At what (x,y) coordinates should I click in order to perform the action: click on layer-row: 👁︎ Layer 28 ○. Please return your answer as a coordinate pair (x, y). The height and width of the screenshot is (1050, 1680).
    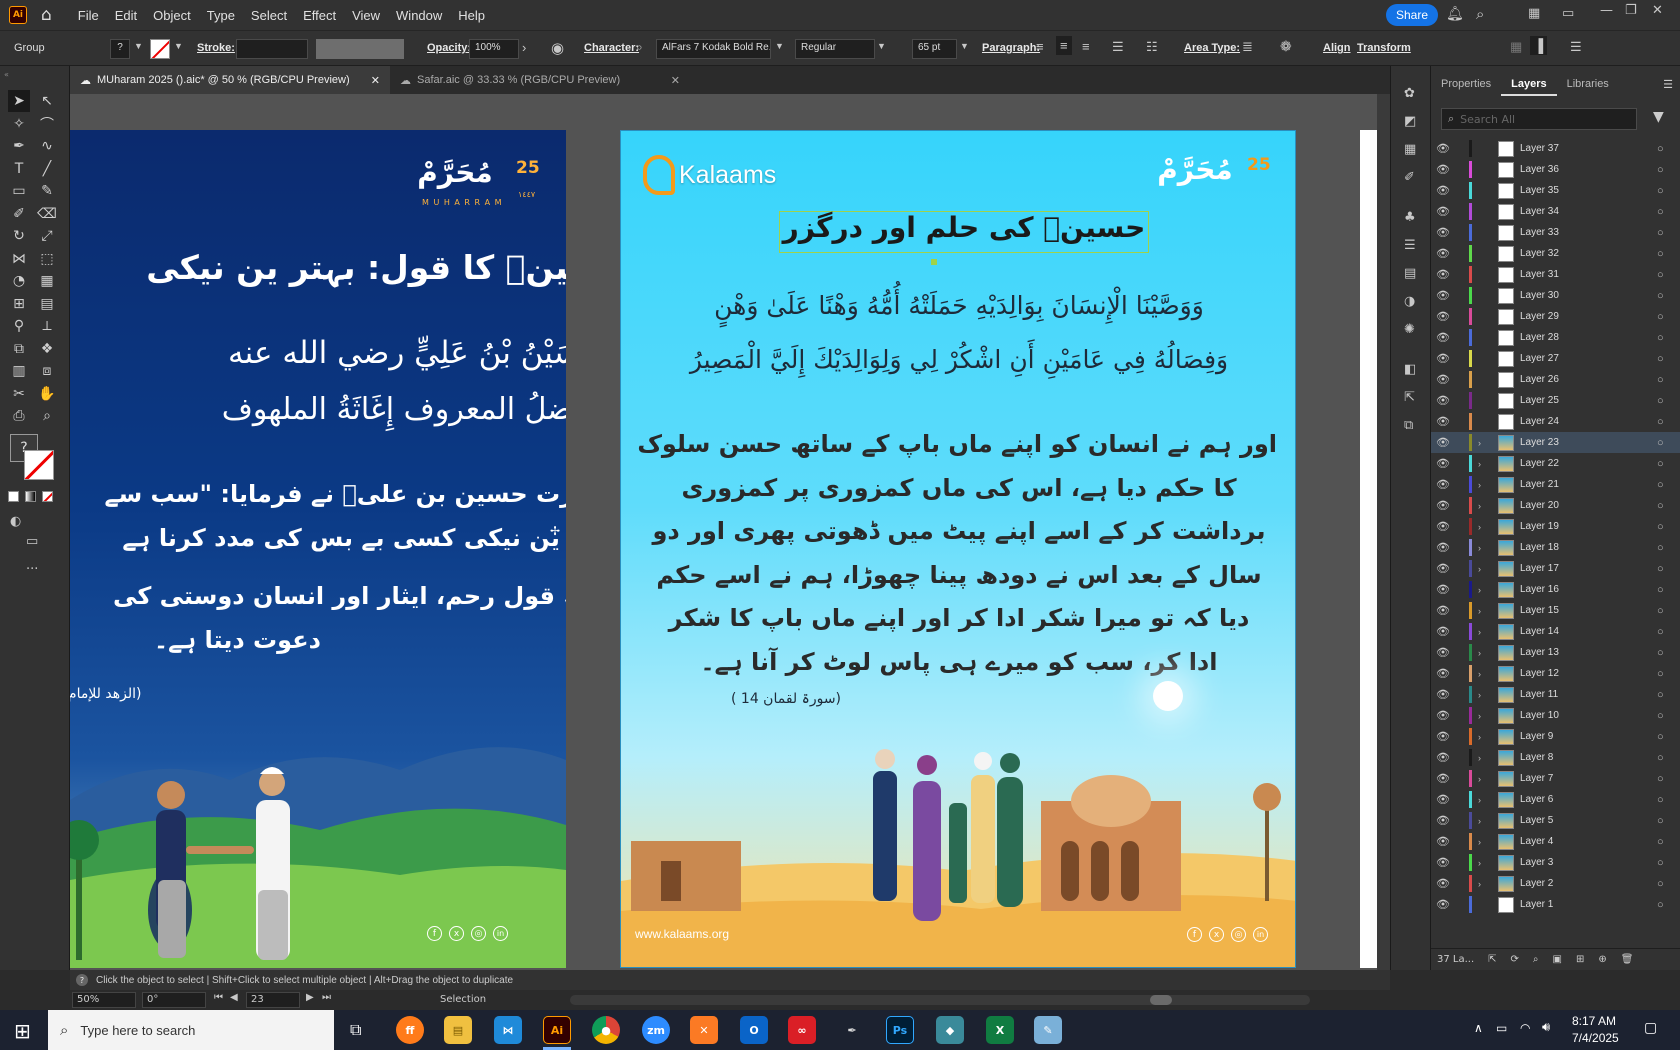
    Looking at the image, I should click on (1555, 337).